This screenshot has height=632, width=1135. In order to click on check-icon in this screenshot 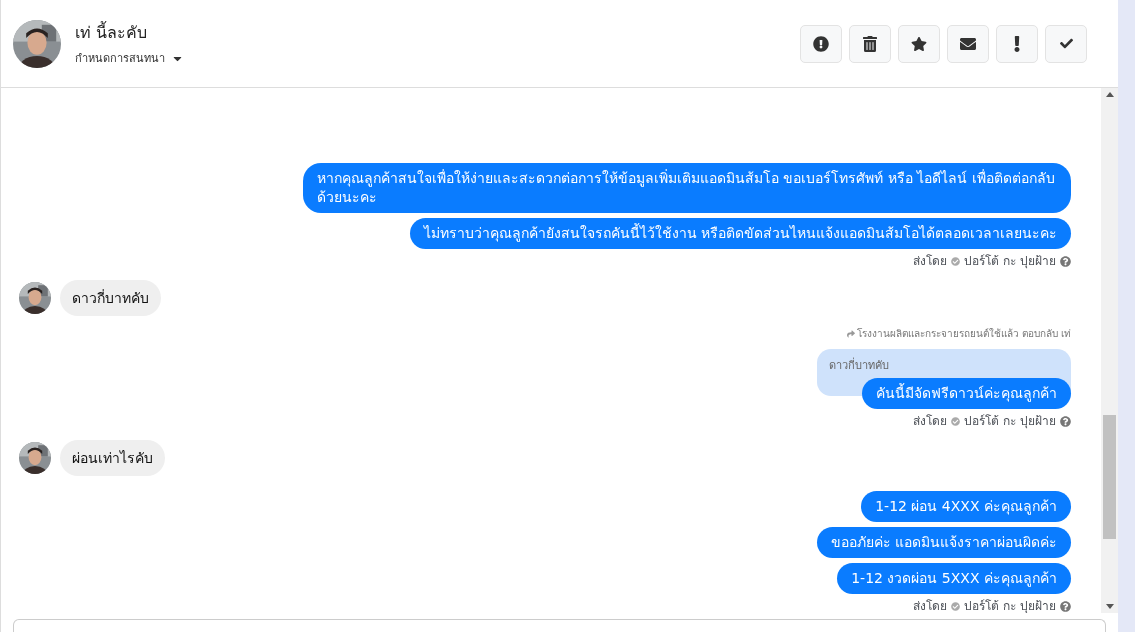, I will do `click(1066, 43)`.